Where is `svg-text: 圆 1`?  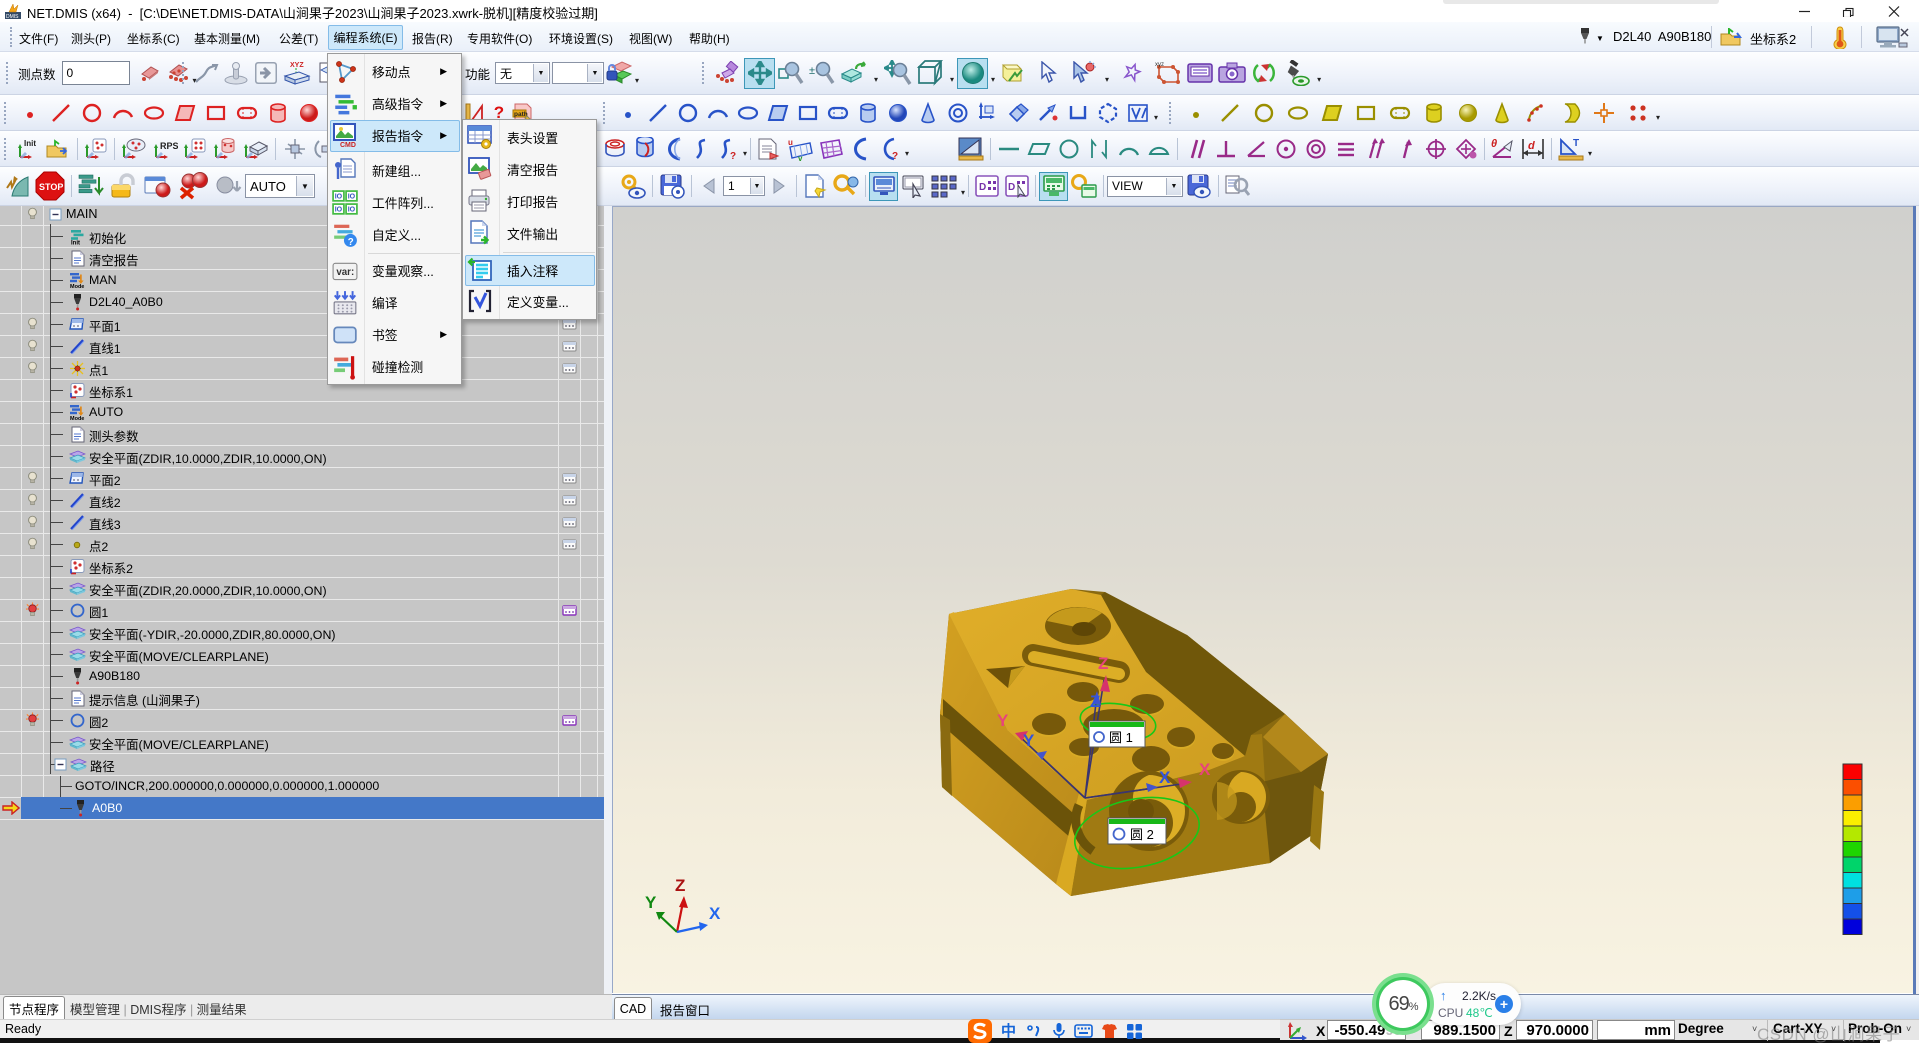
svg-text: 圆 1 is located at coordinates (1121, 737).